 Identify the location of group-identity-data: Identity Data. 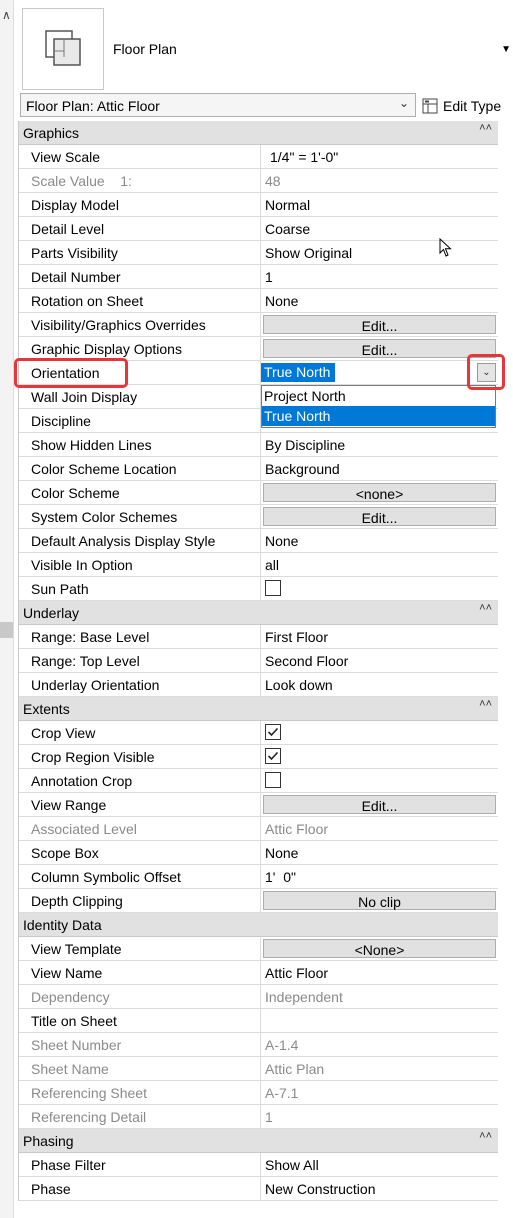
(258, 925).